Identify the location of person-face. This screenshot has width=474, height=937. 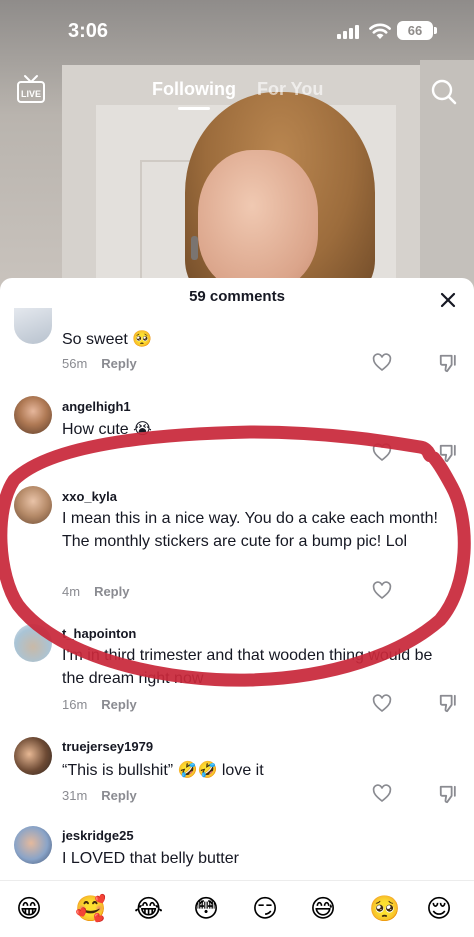
(258, 220).